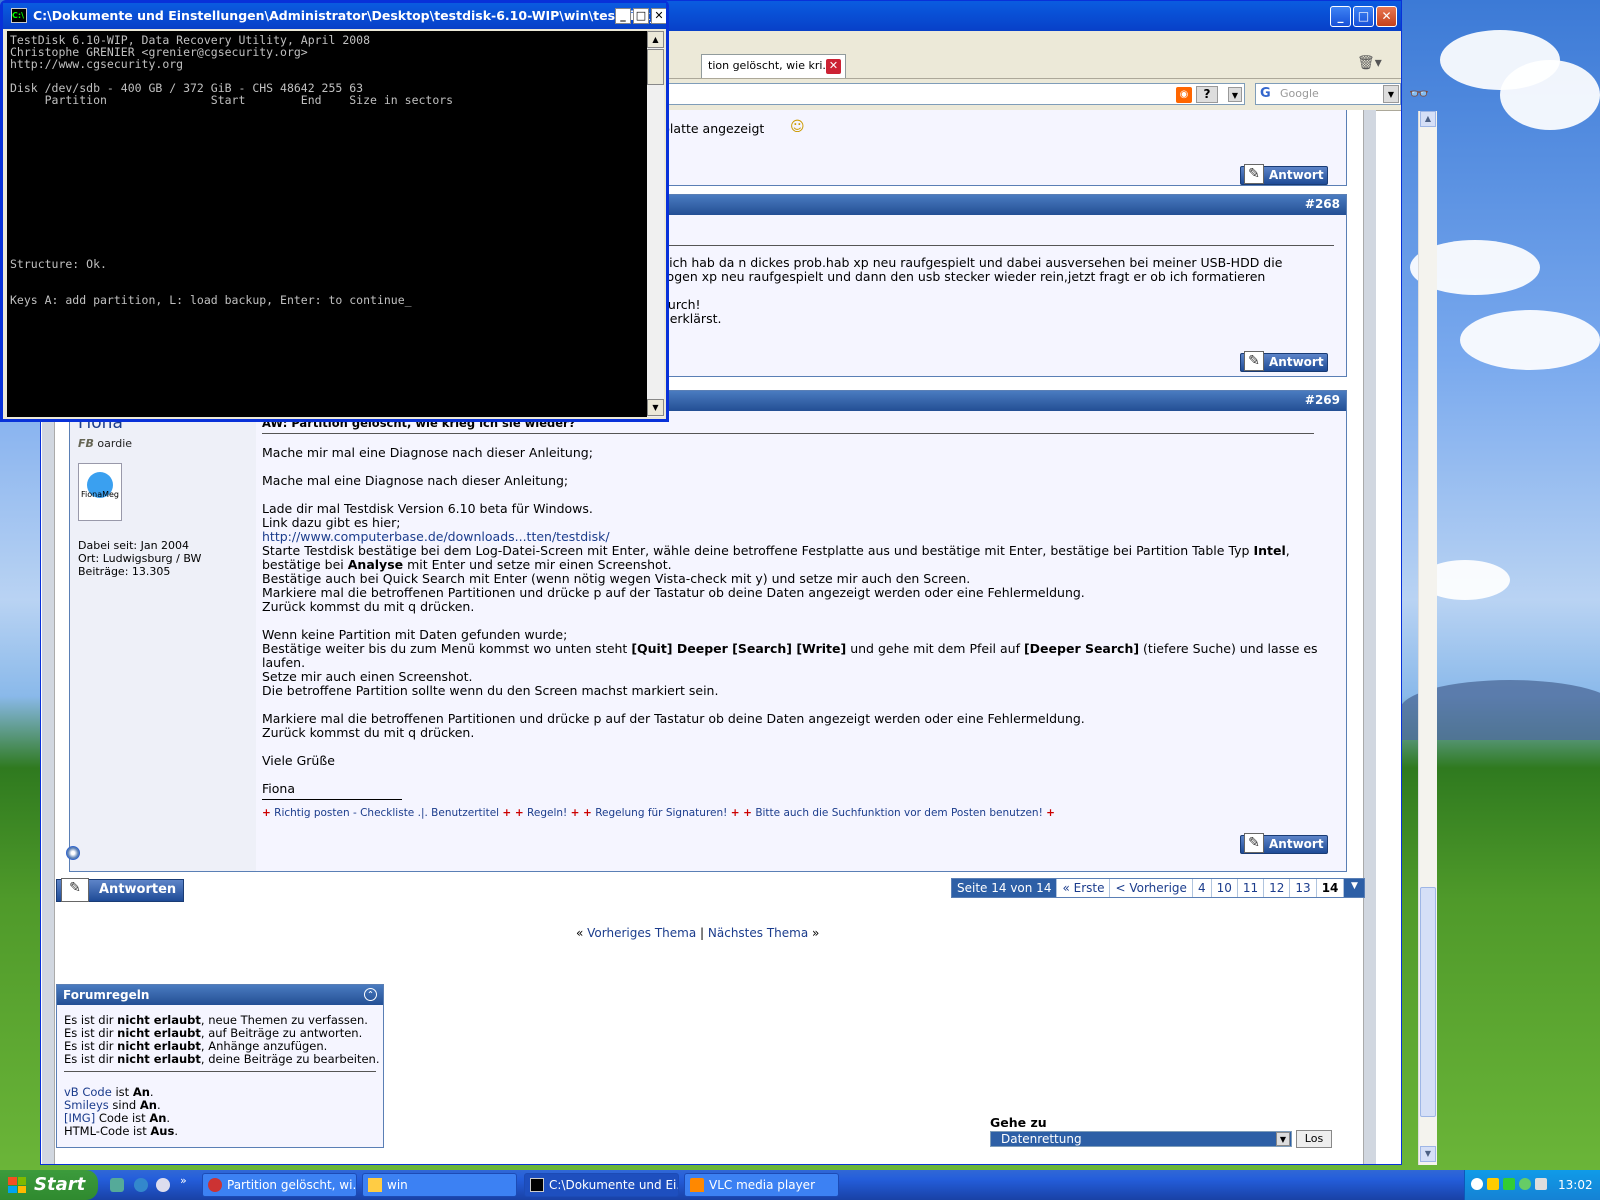 Image resolution: width=1600 pixels, height=1200 pixels. I want to click on taskbar-item-vlc: VLC media player, so click(761, 1185).